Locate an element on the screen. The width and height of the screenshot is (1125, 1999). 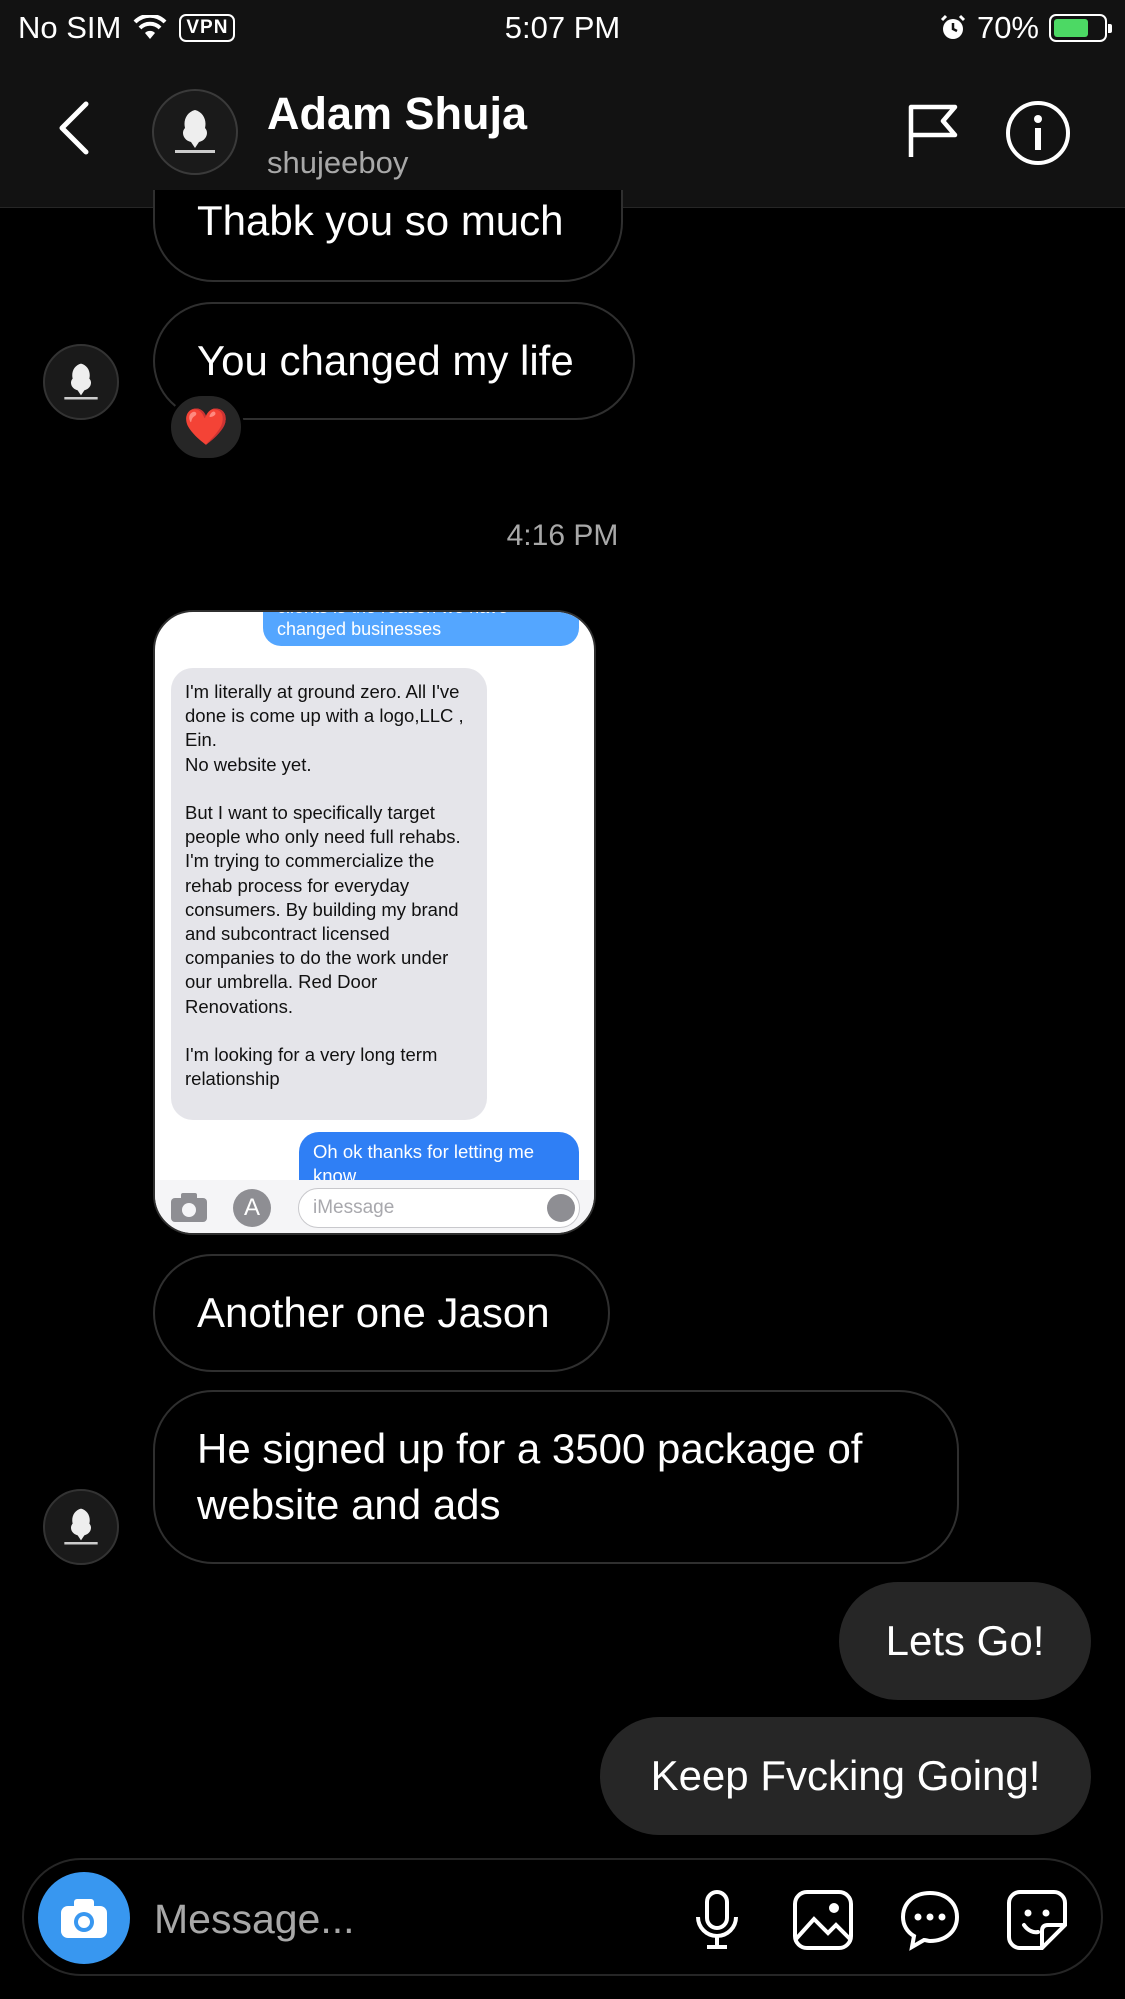
image-icon is located at coordinates (823, 1920).